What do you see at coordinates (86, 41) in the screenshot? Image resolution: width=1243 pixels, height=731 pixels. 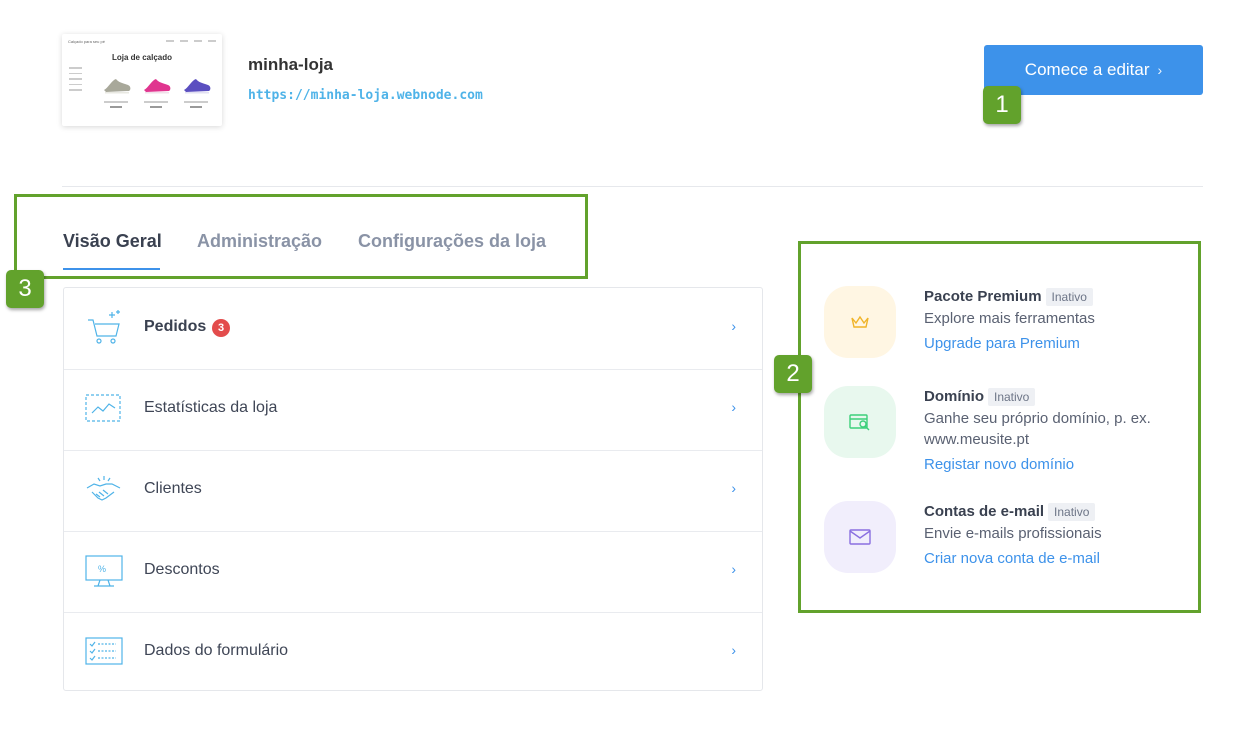 I see `thumbnail-brand: Calçado para seu pé` at bounding box center [86, 41].